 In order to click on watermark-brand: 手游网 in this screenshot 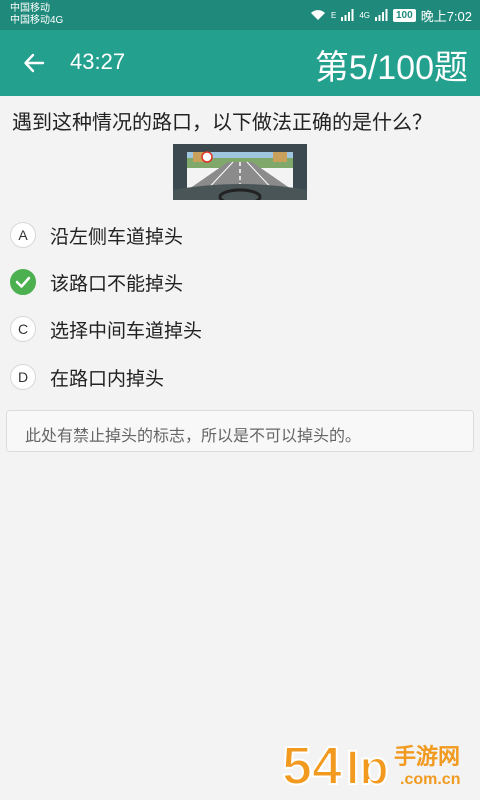, I will do `click(427, 757)`.